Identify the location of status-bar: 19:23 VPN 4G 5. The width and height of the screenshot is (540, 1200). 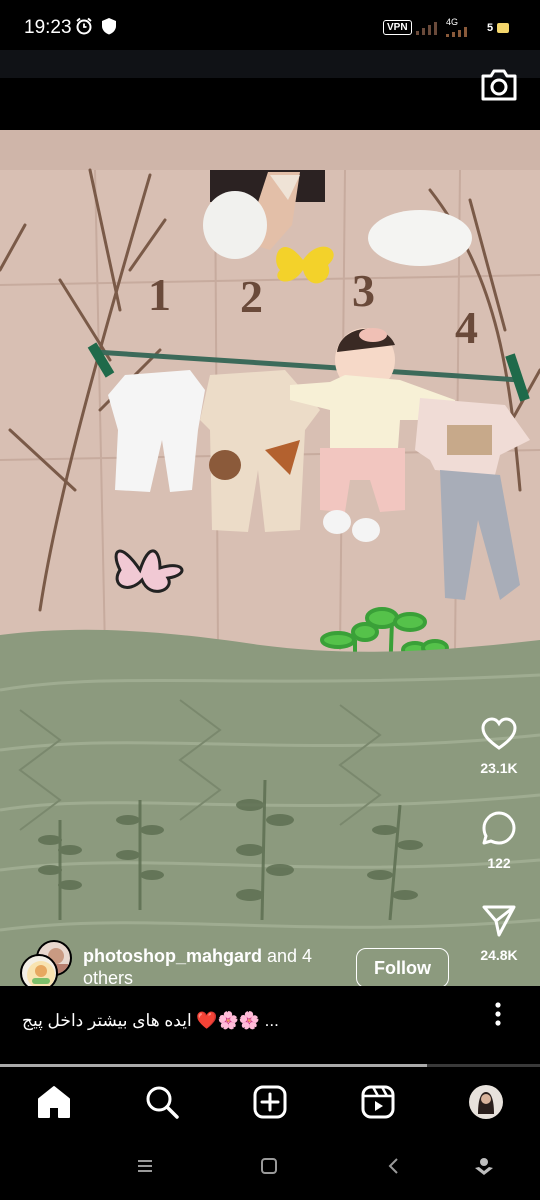
(270, 25).